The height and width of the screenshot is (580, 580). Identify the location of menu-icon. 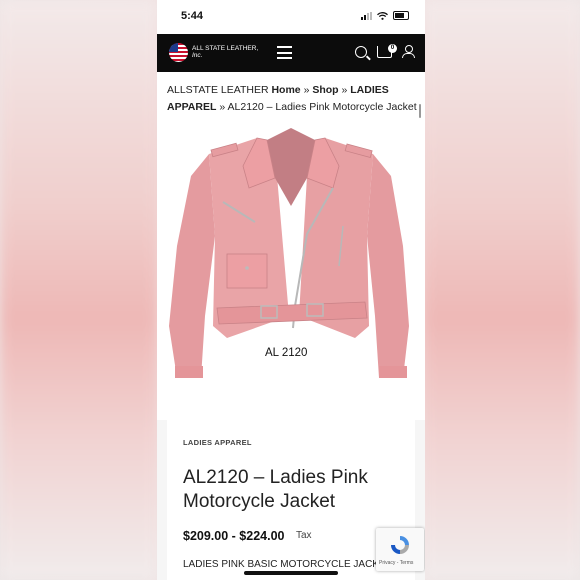
(284, 52).